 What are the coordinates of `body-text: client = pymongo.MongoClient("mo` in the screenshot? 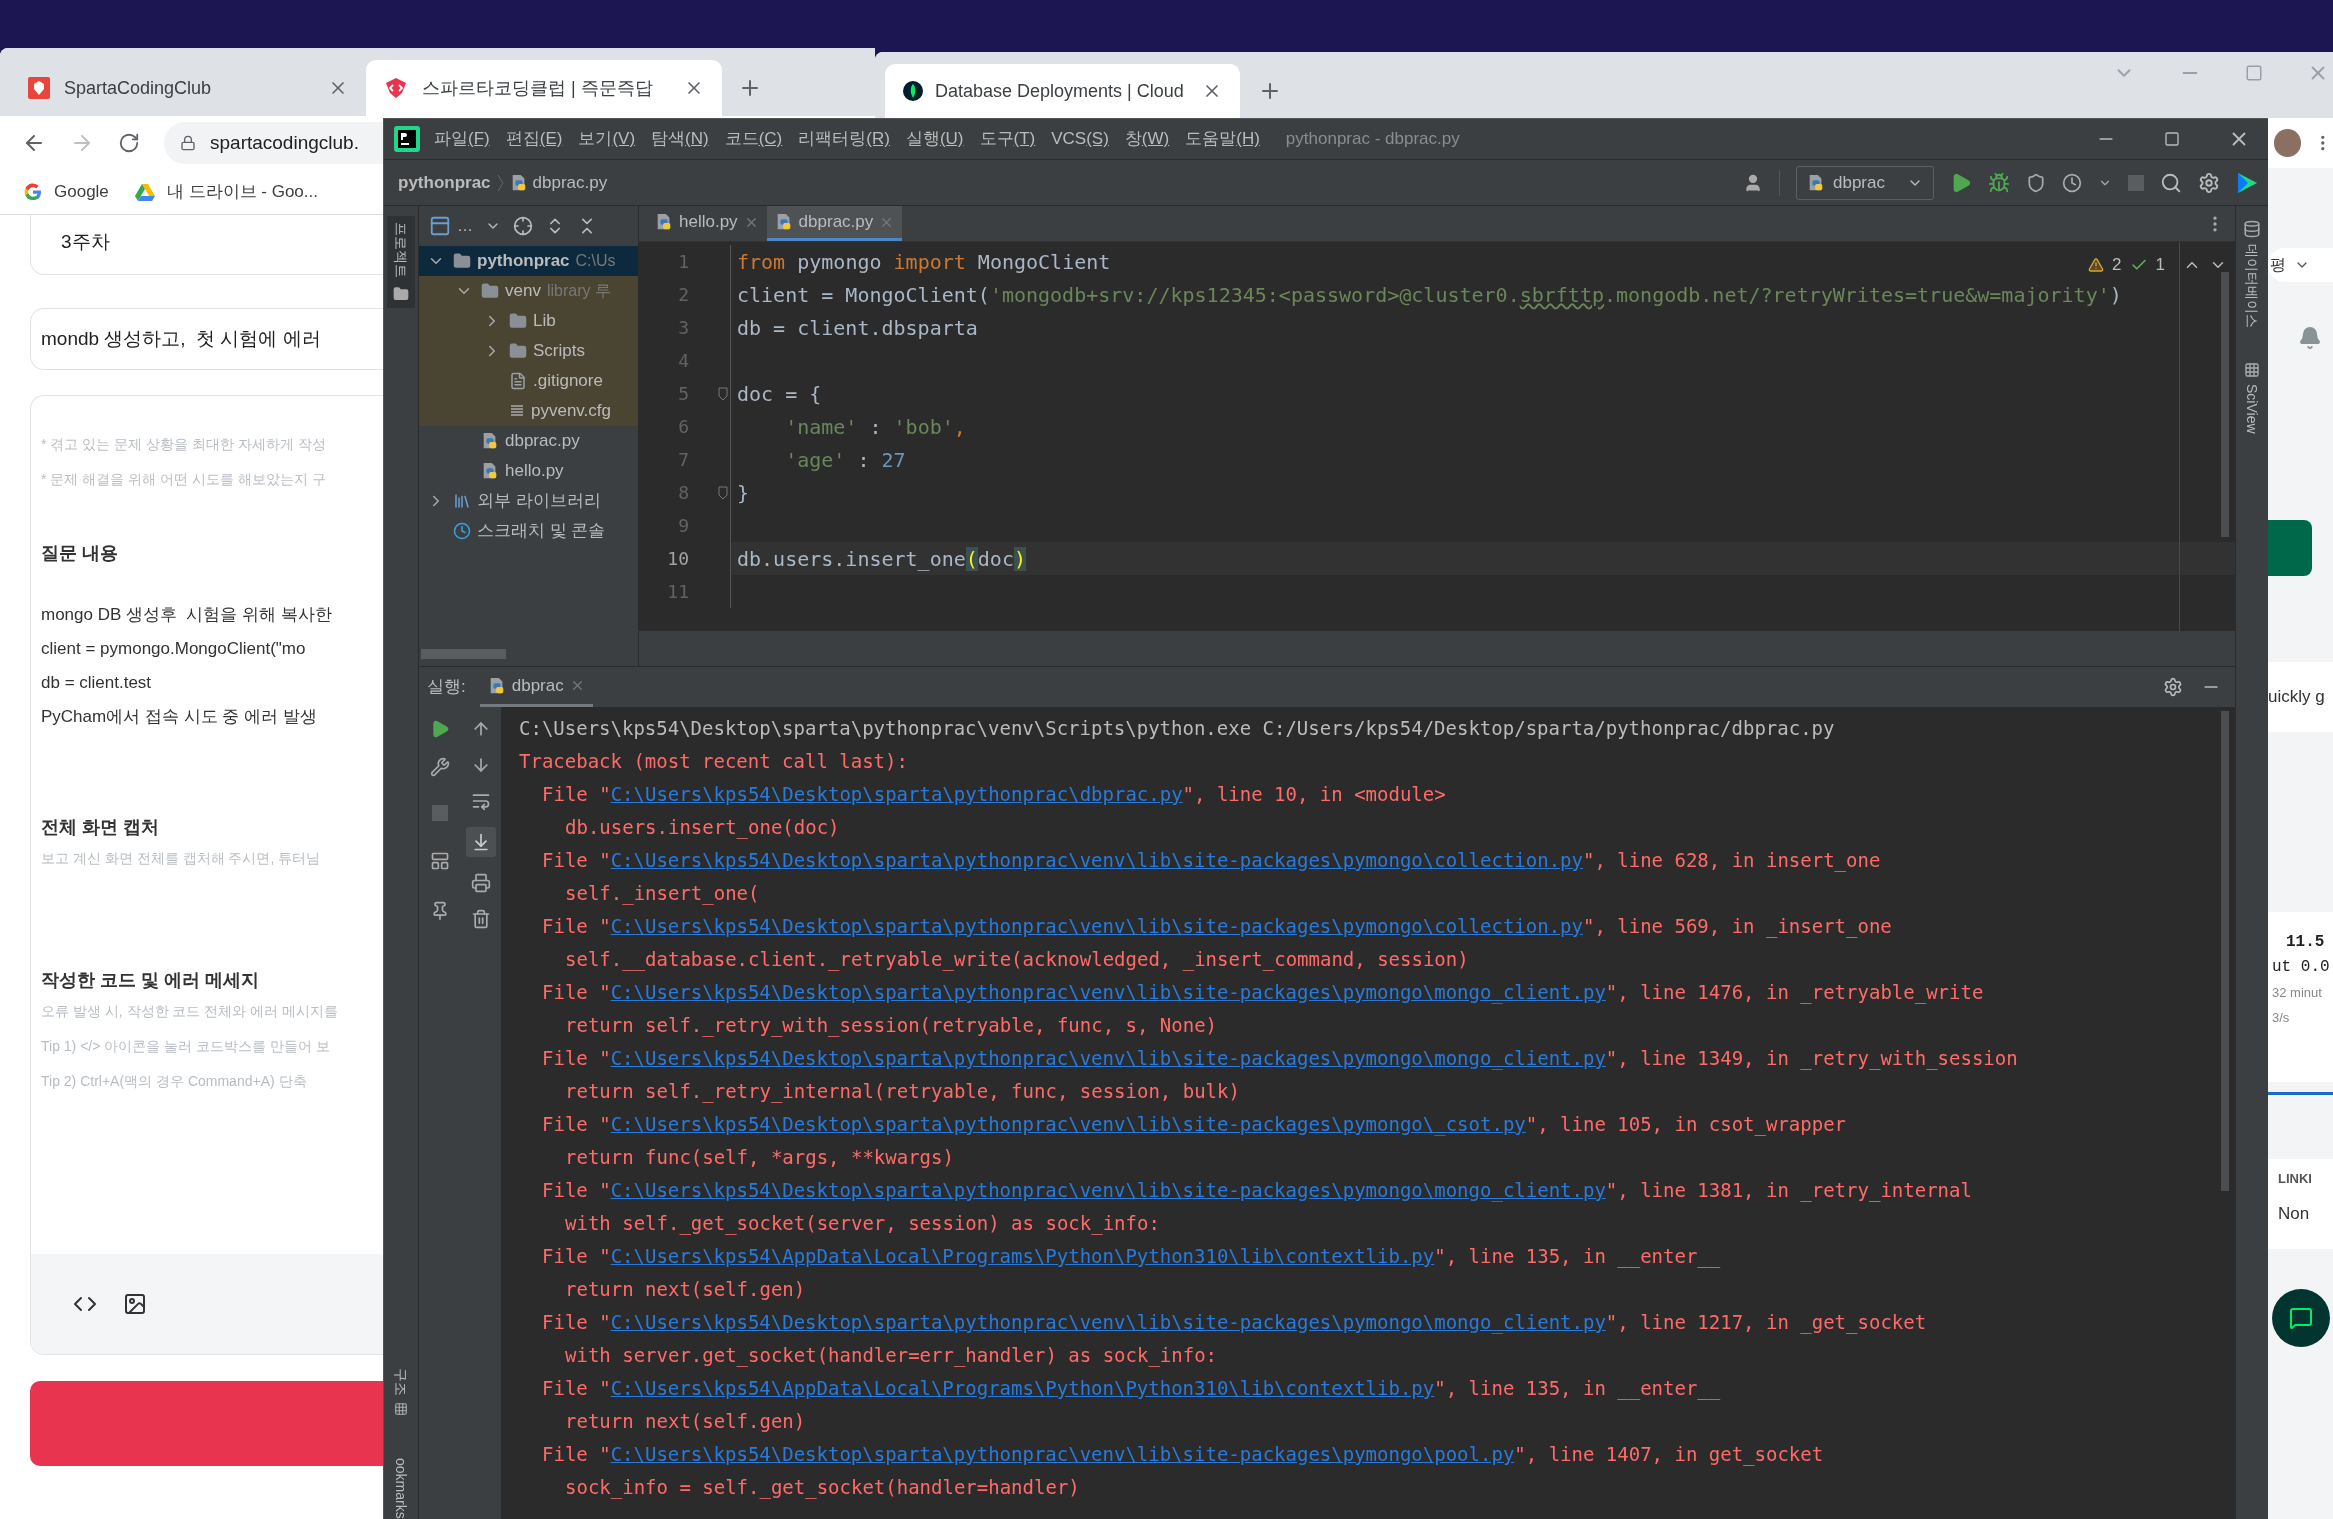 It's located at (174, 649).